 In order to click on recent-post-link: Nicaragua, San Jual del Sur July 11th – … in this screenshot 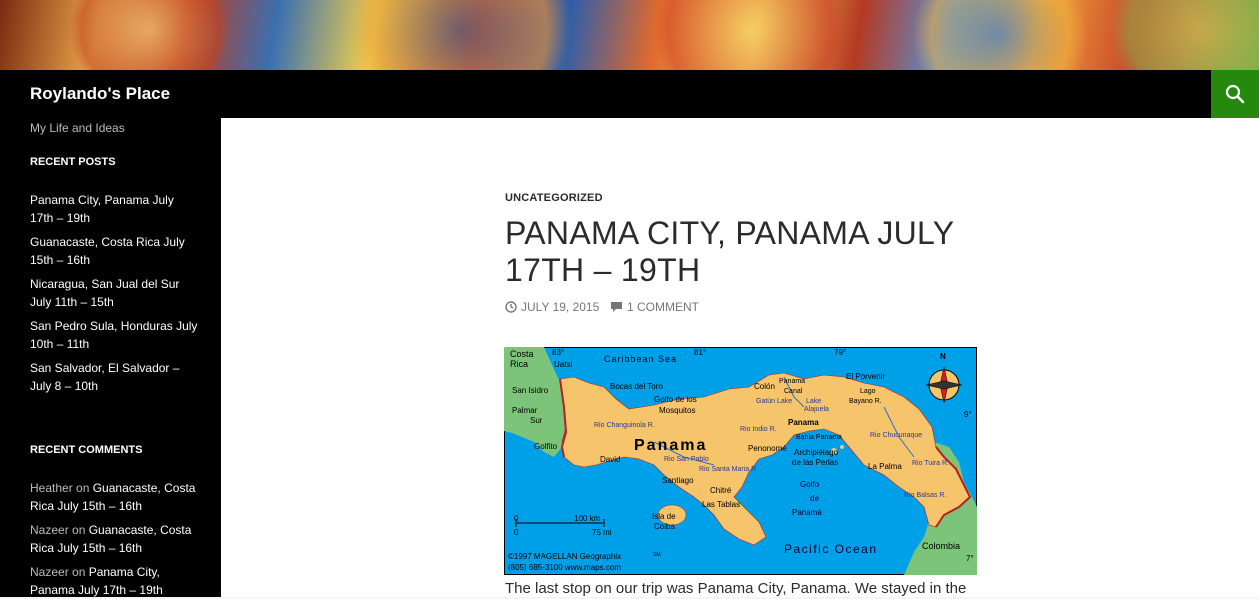, I will do `click(117, 293)`.